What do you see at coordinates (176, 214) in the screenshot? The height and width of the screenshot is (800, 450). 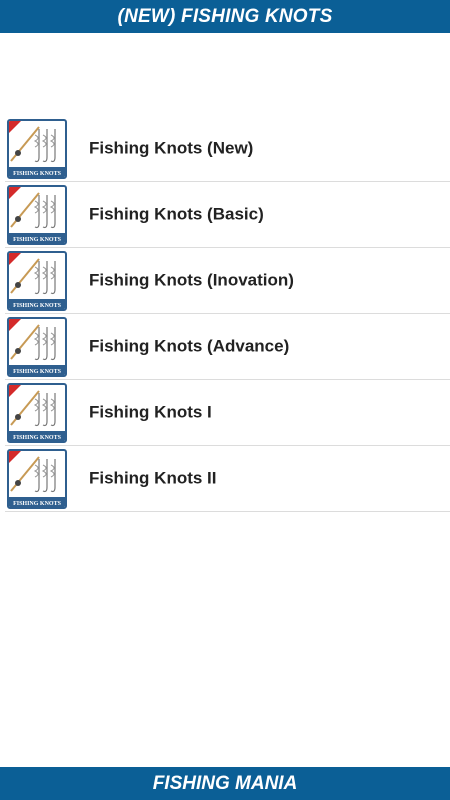 I see `list-item-label: Fishing Knots (Basic)` at bounding box center [176, 214].